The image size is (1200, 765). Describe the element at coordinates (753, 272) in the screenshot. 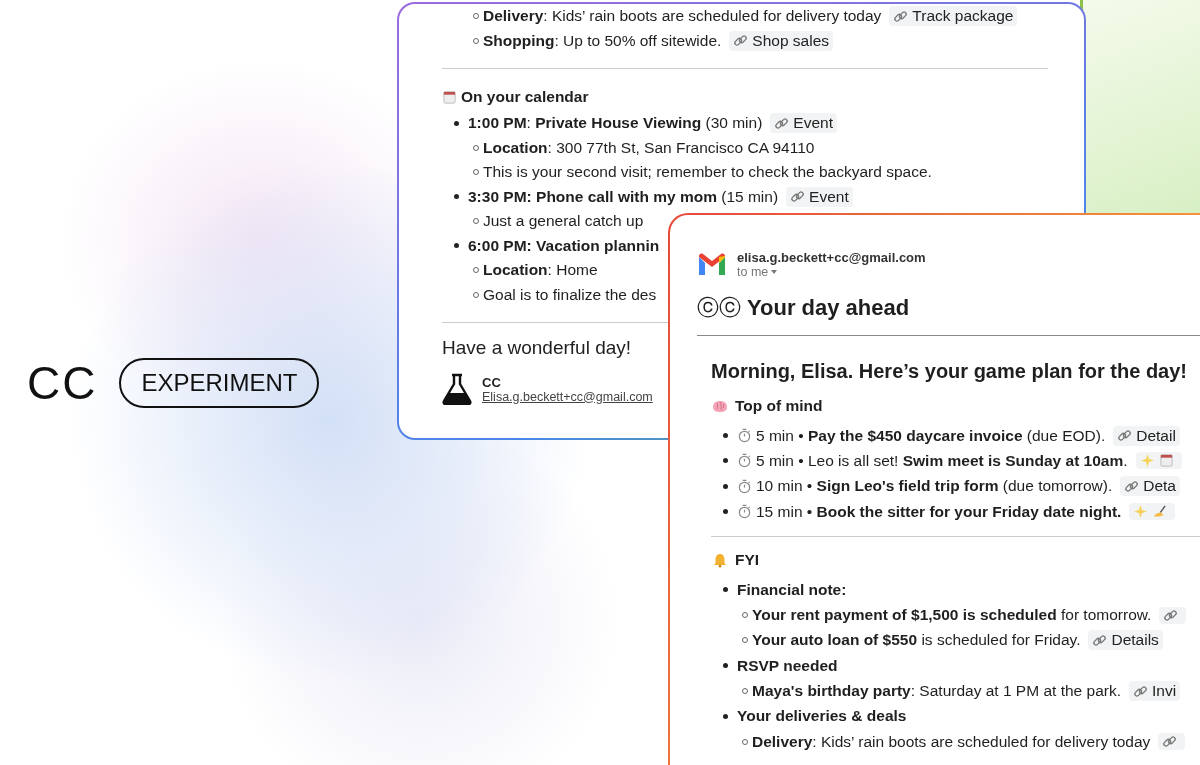

I see `recipient-label: to me` at that location.